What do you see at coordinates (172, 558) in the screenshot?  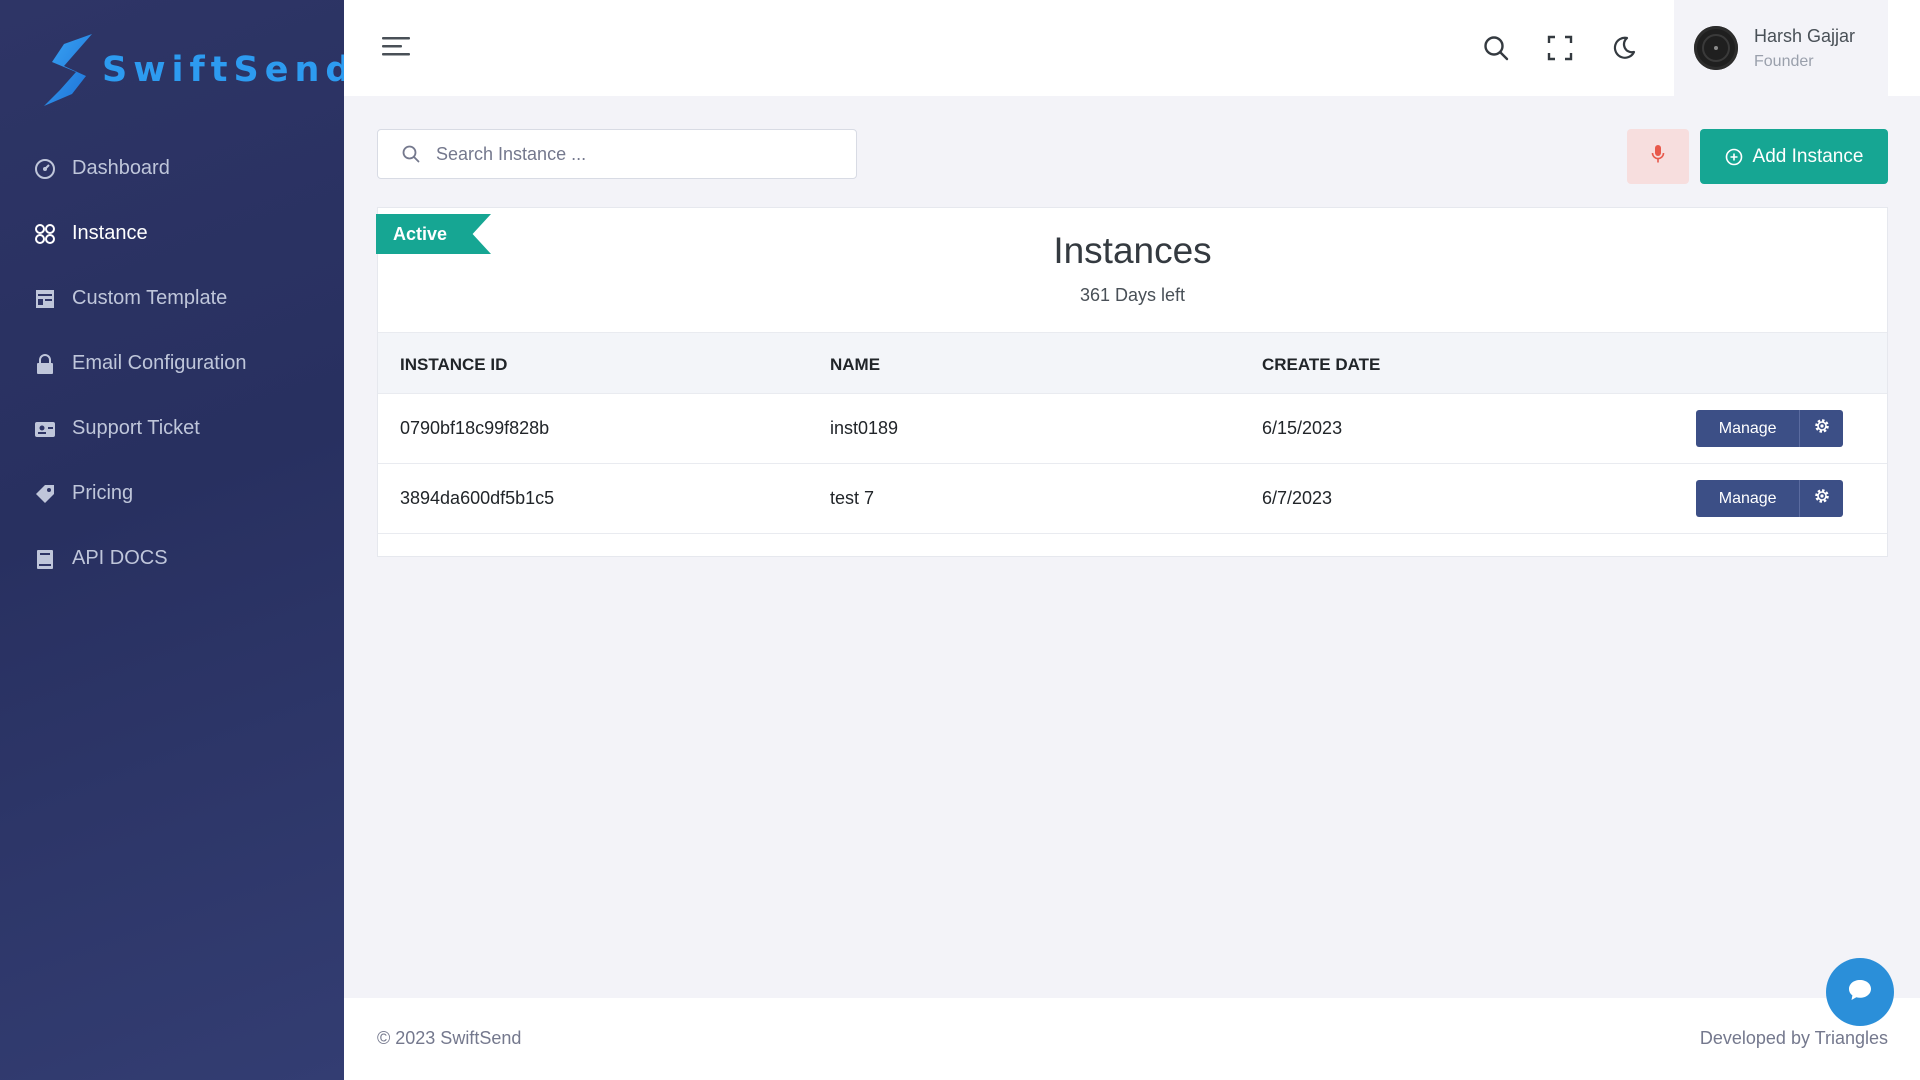 I see `sidebar-item-api-docs: API DOCS` at bounding box center [172, 558].